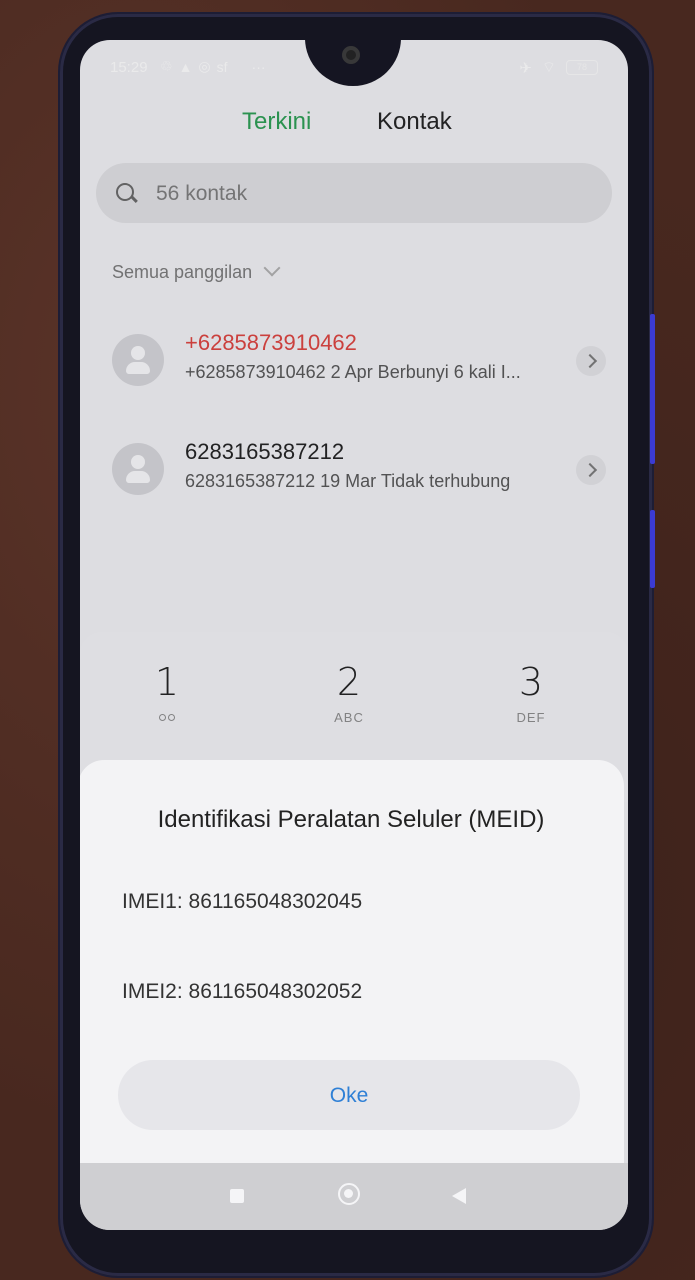 The image size is (695, 1280). Describe the element at coordinates (414, 122) in the screenshot. I see `tab-kontak: Kontak` at that location.